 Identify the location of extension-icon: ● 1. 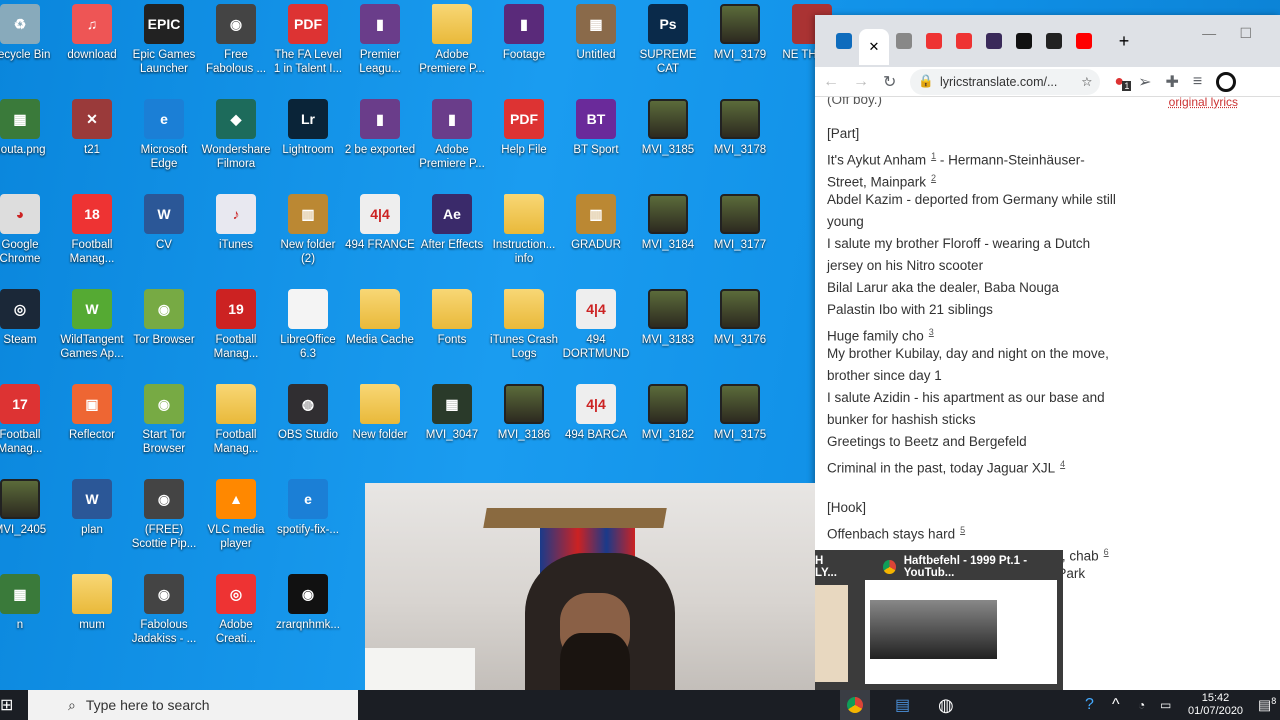
(1123, 82).